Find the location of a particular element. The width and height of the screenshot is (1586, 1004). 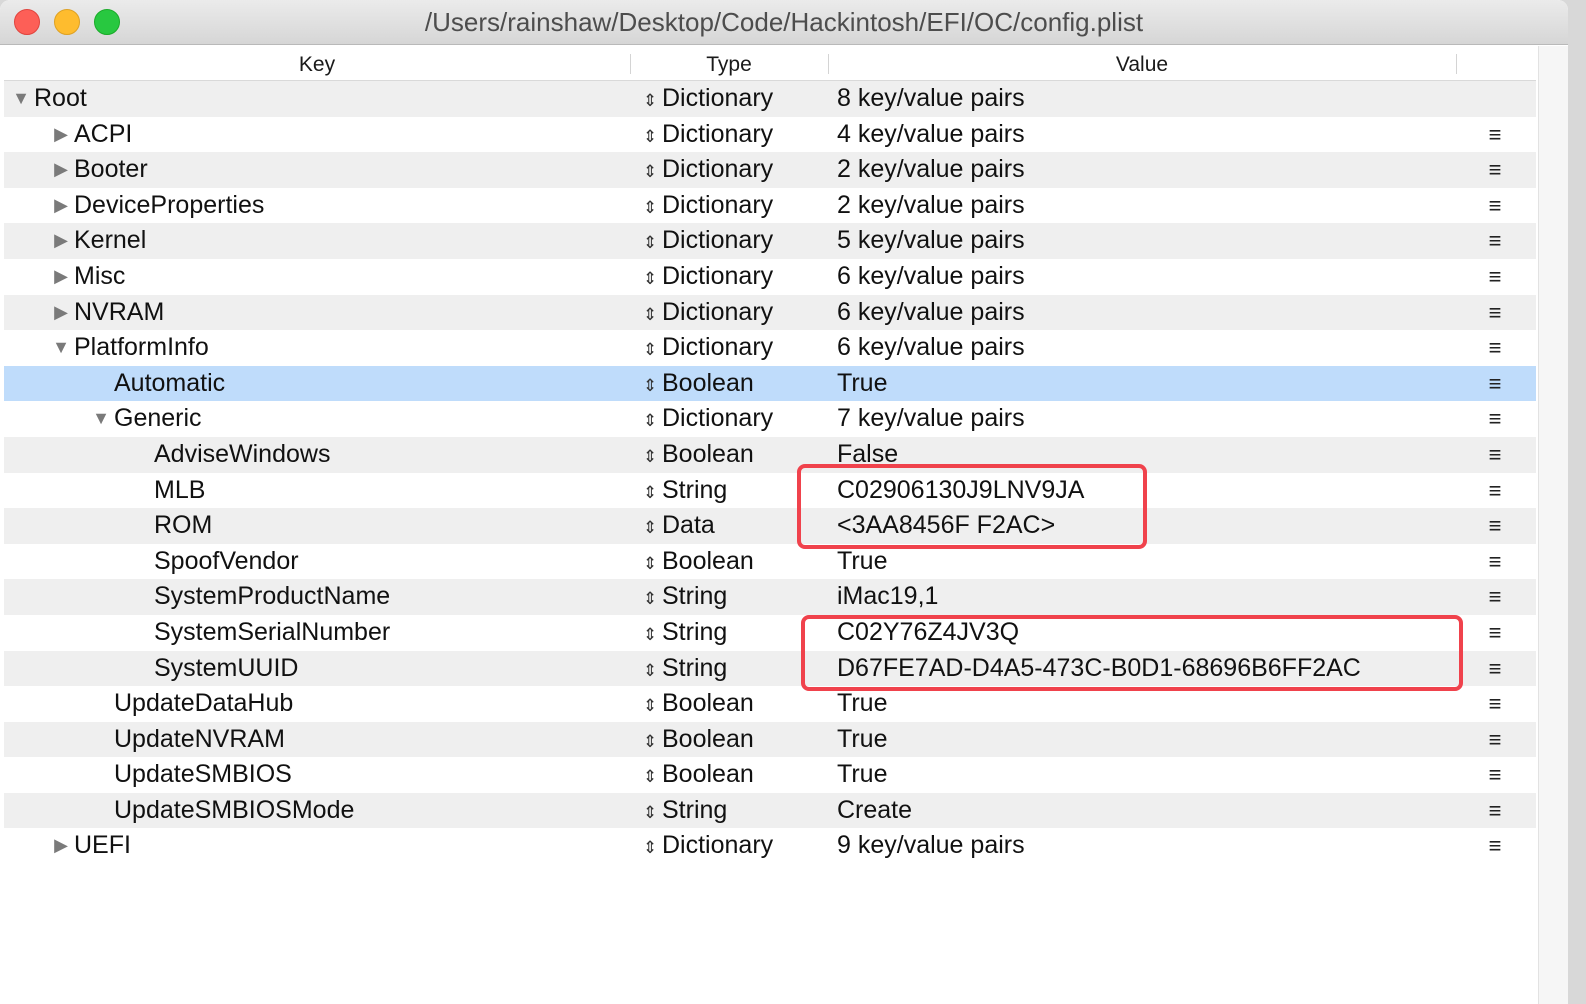

table-row: ▶ Misc ⇕ Dictionary 6 key/value pairs ≡ is located at coordinates (770, 276).